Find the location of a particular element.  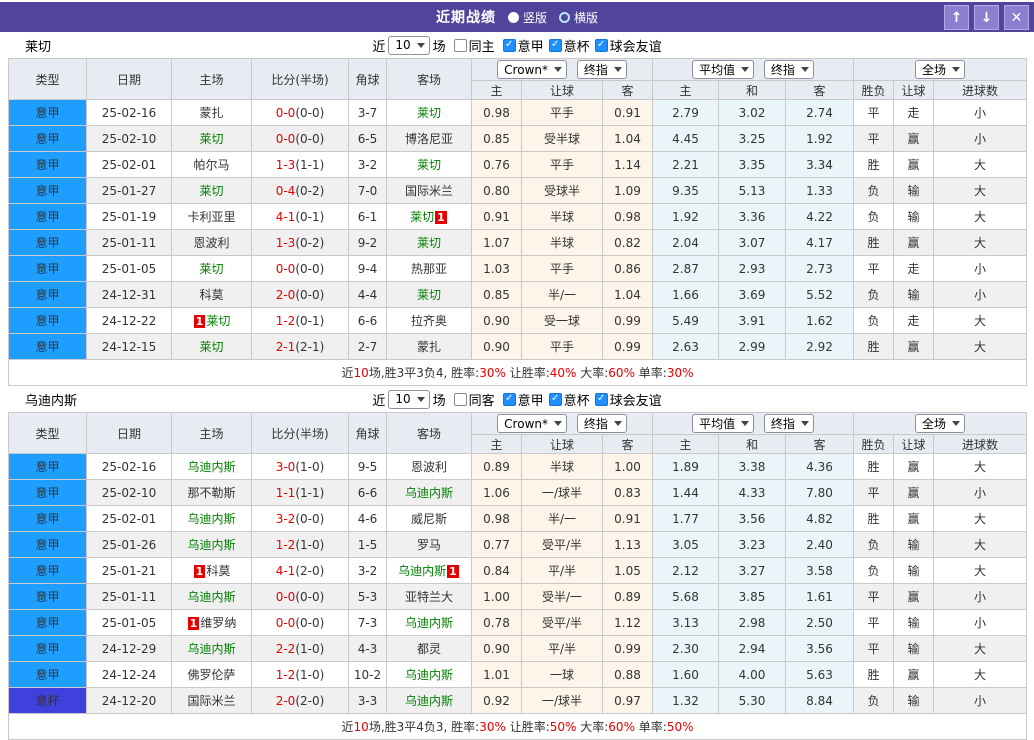

result-goals-cell: 小 is located at coordinates (980, 268).